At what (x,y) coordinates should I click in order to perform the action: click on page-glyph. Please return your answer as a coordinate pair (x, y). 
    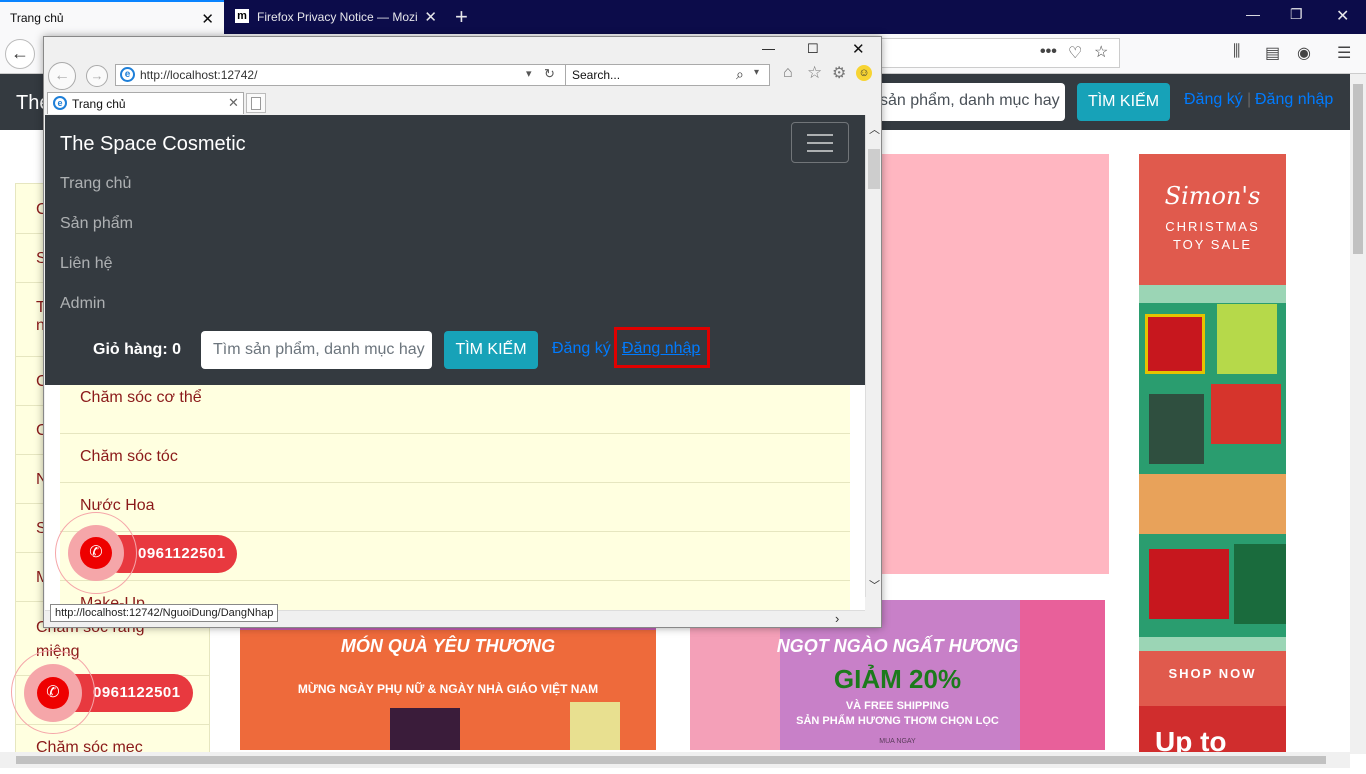
    Looking at the image, I should click on (256, 103).